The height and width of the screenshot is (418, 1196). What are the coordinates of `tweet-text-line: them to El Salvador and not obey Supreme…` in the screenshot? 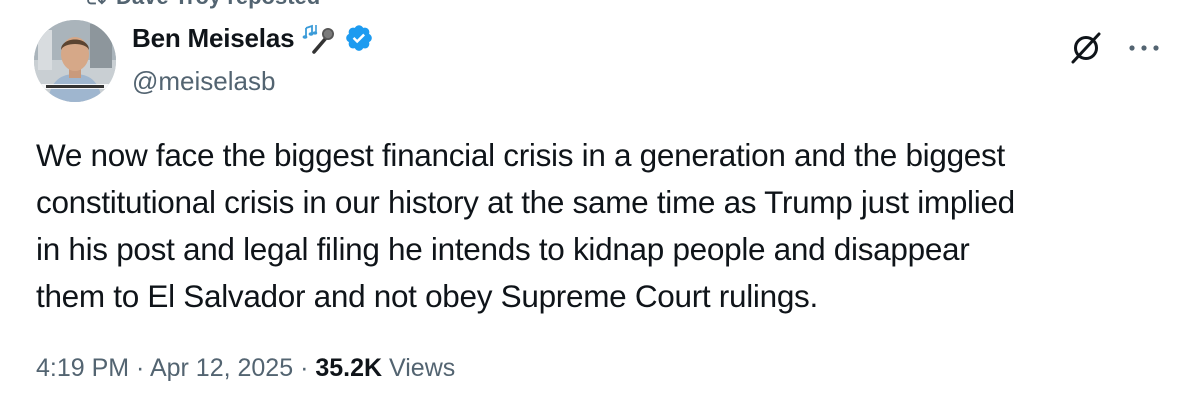 It's located at (427, 296).